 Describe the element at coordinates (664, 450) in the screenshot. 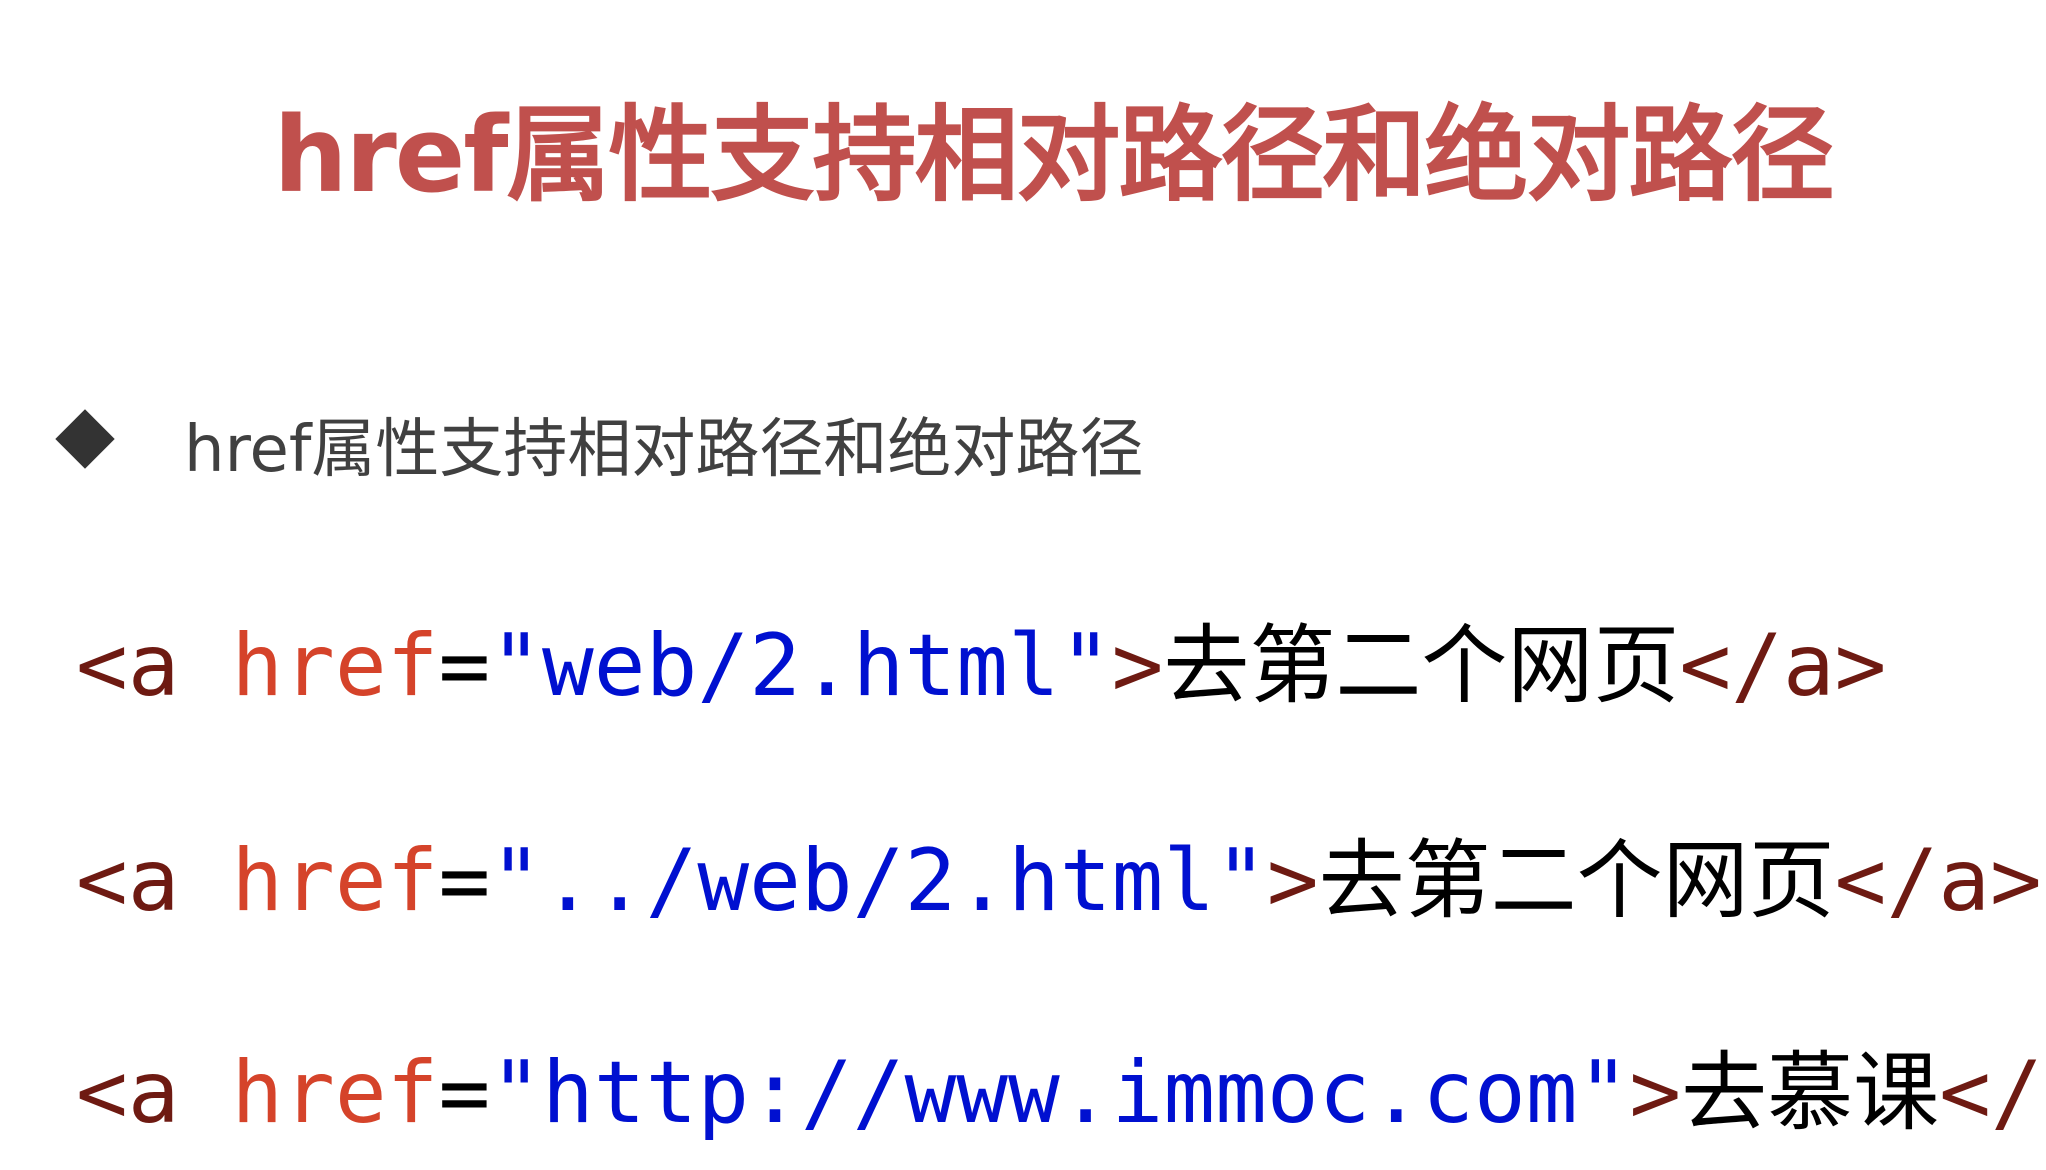

I see `bullet-text: href属性支持相对路径和绝对路径` at that location.